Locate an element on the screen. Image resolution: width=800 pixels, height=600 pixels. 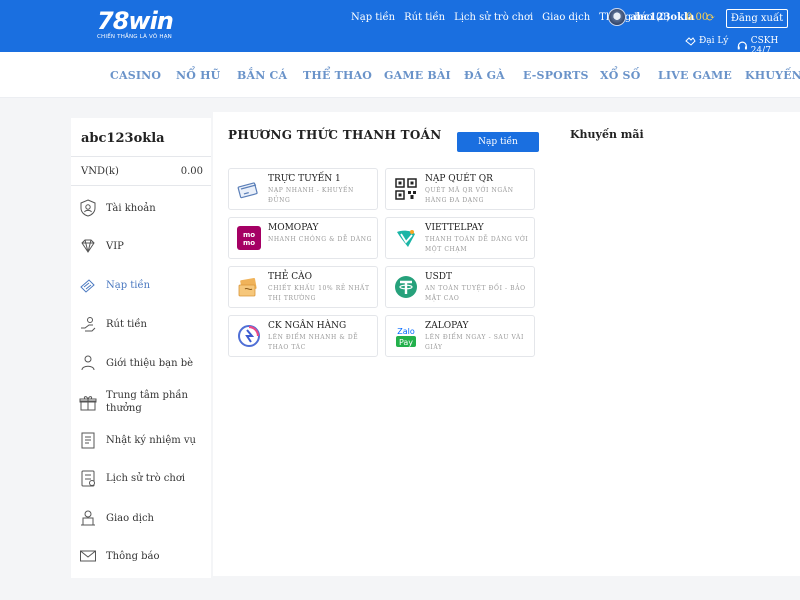
svg-text: Zalo is located at coordinates (406, 331).